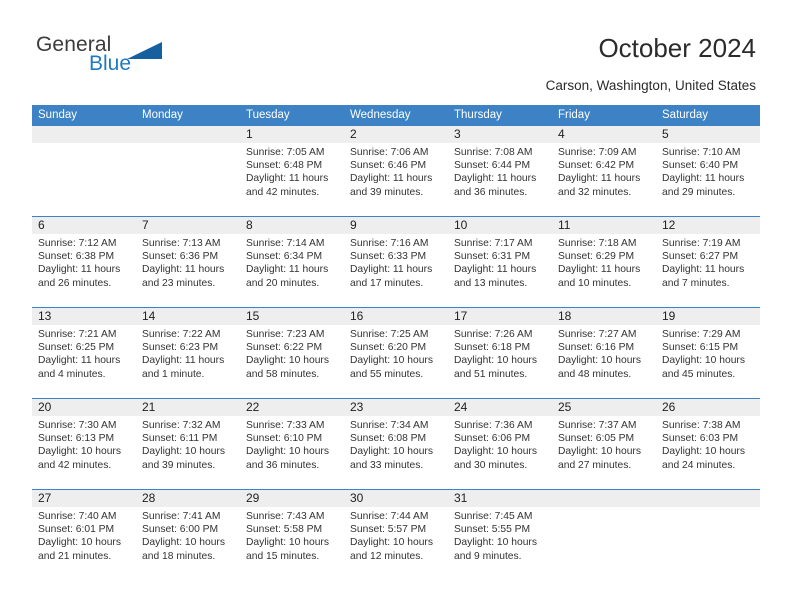  I want to click on daylight-duration: Daylight: 11 hours and 7 minutes., so click(703, 276).